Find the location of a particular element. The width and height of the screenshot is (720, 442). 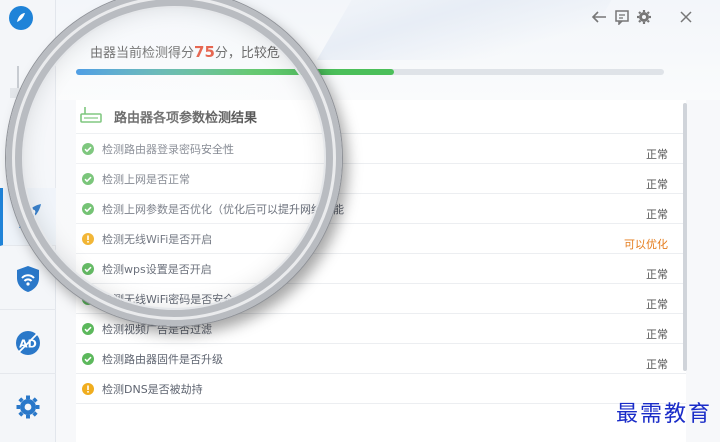

score-value: 75 is located at coordinates (204, 52).